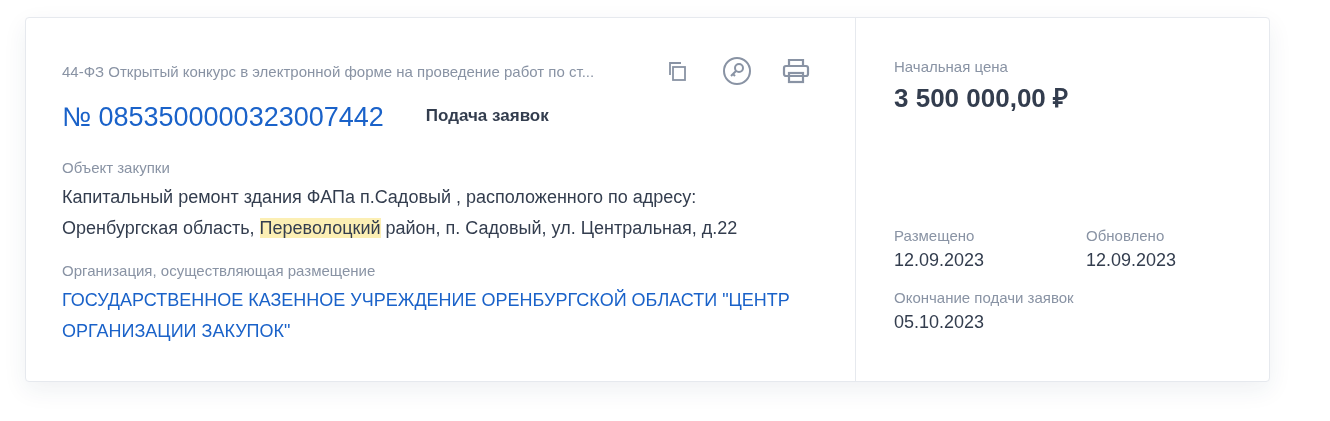  I want to click on key-icon, so click(737, 71).